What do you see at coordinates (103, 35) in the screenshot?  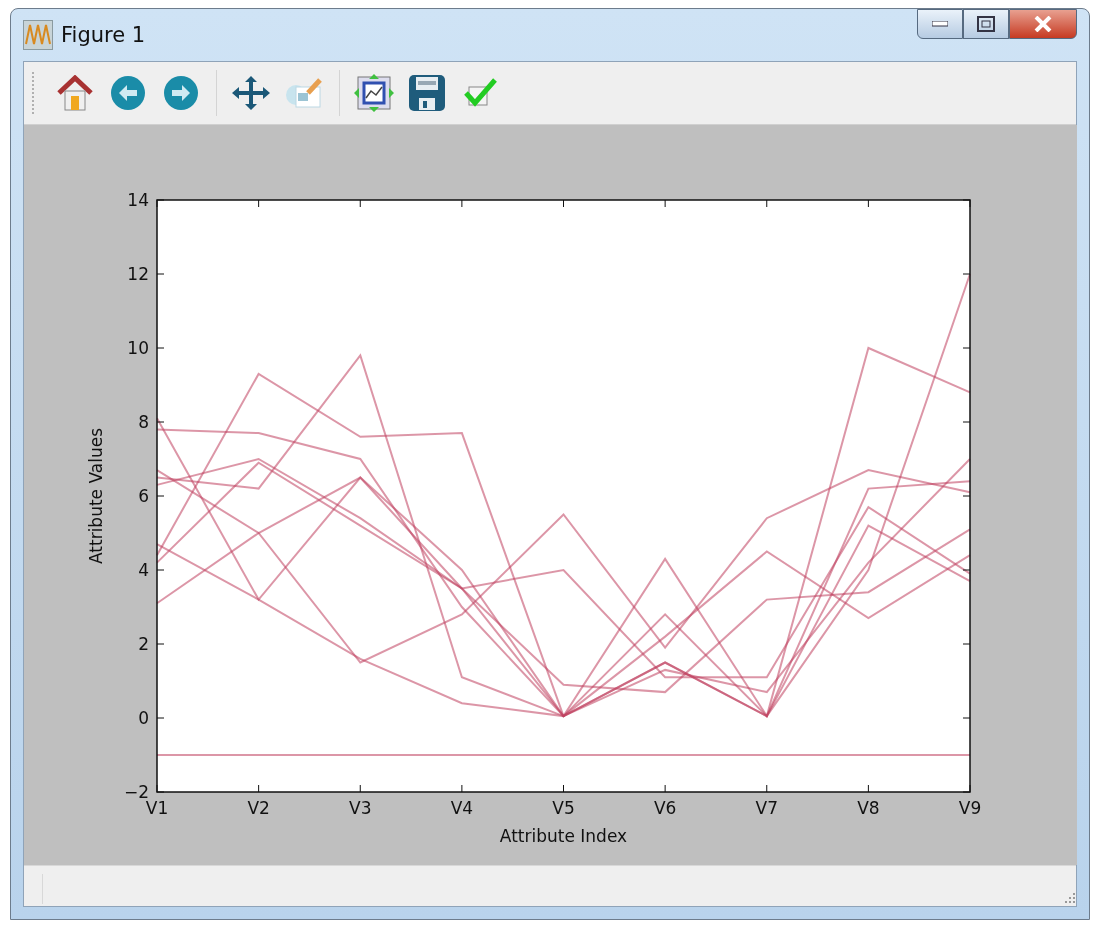 I see `window-title: Figure 1` at bounding box center [103, 35].